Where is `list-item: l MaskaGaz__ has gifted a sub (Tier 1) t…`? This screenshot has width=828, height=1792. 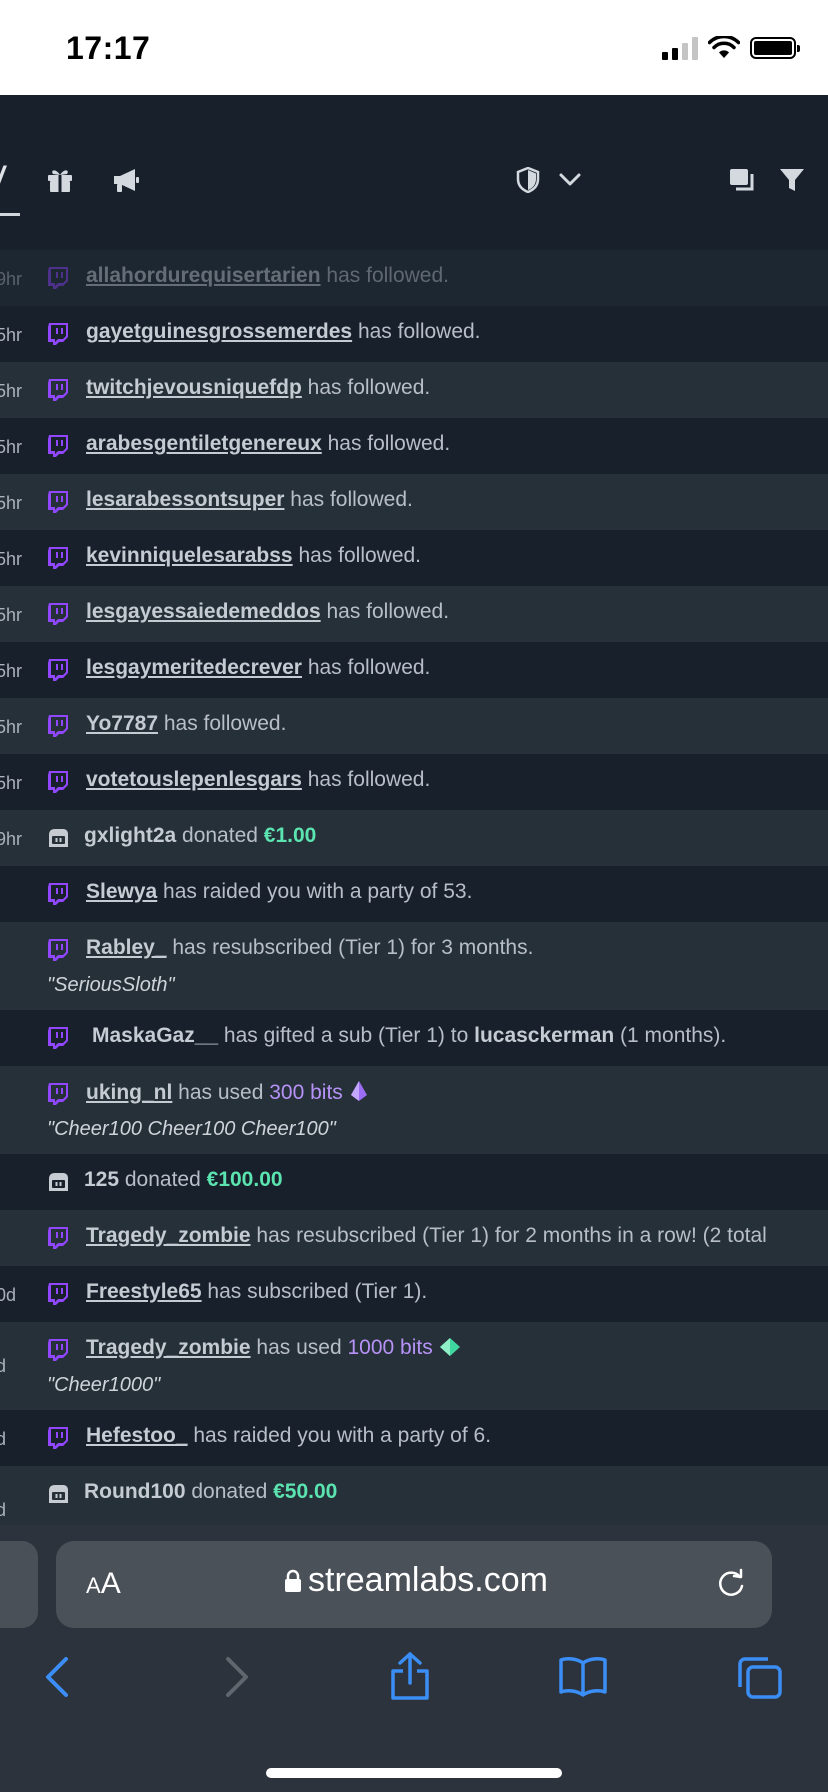 list-item: l MaskaGaz__ has gifted a sub (Tier 1) t… is located at coordinates (414, 1038).